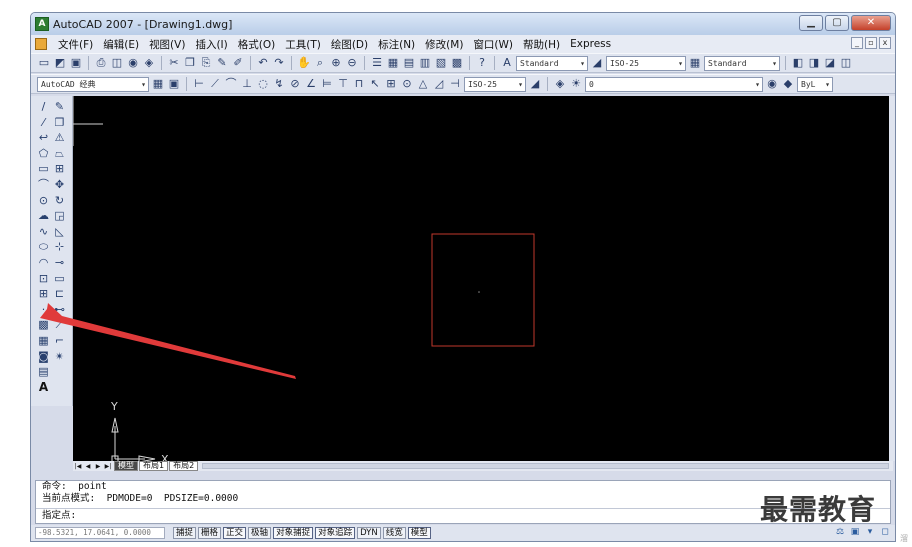 This screenshot has width=912, height=547. What do you see at coordinates (311, 84) in the screenshot?
I see `angular-icon: ∠` at bounding box center [311, 84].